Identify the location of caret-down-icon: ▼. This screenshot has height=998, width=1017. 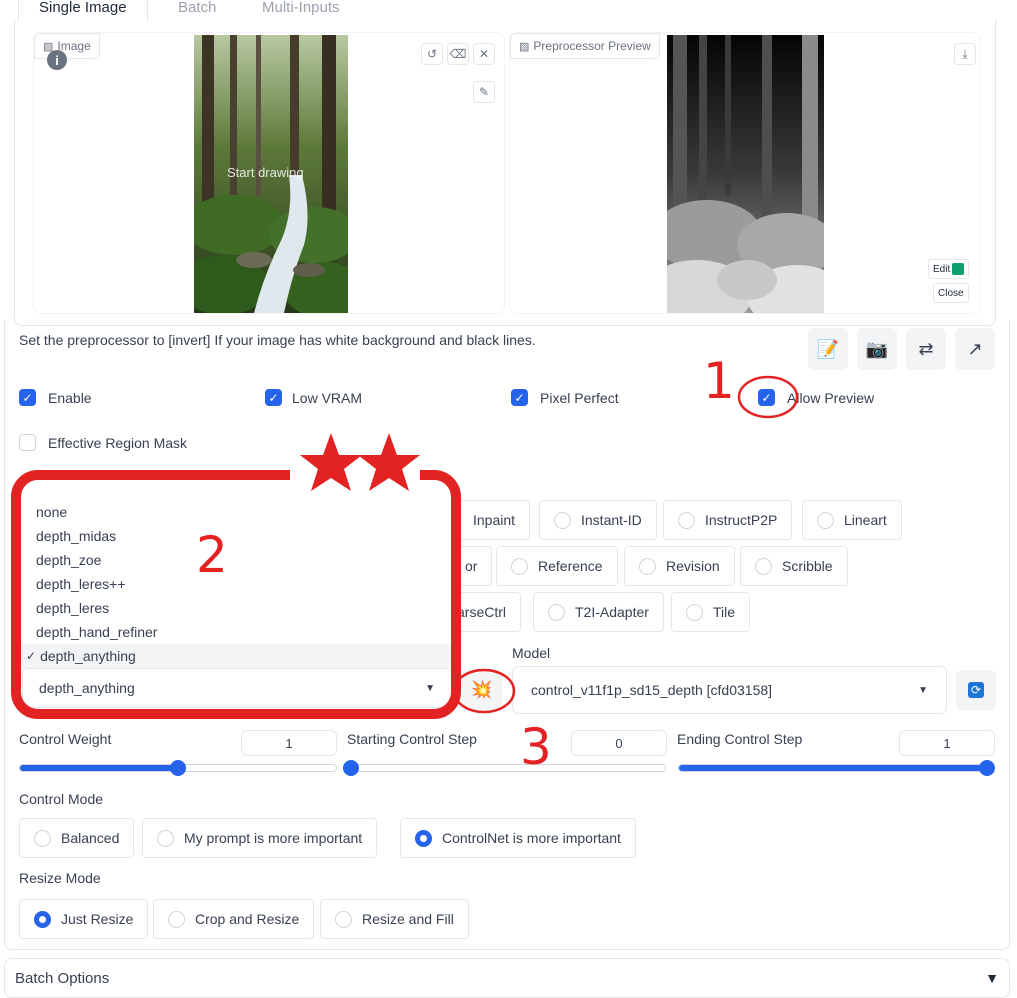
(992, 978).